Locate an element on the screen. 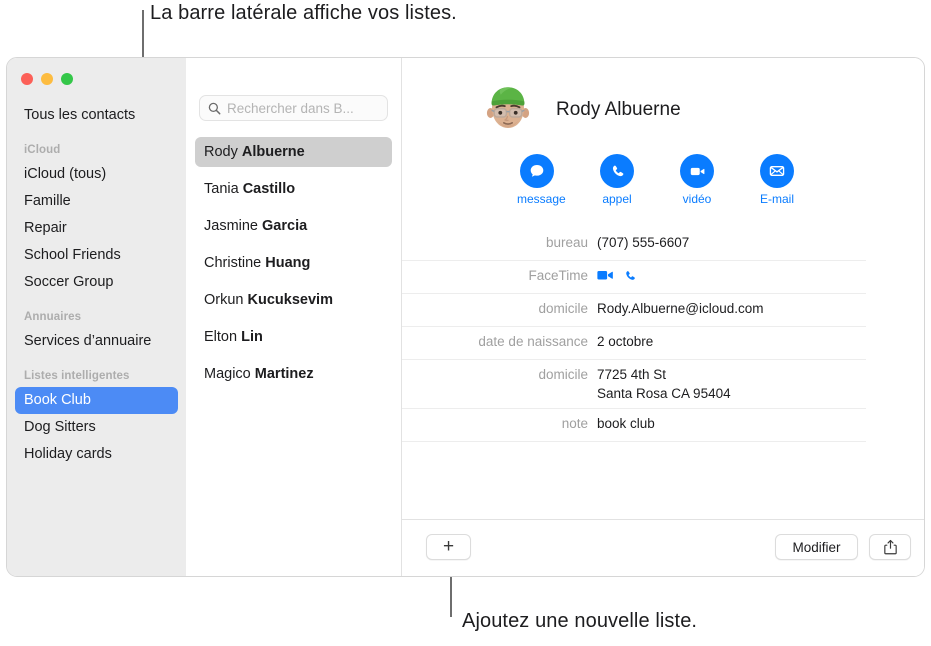  contact-last-name: Huang is located at coordinates (288, 263).